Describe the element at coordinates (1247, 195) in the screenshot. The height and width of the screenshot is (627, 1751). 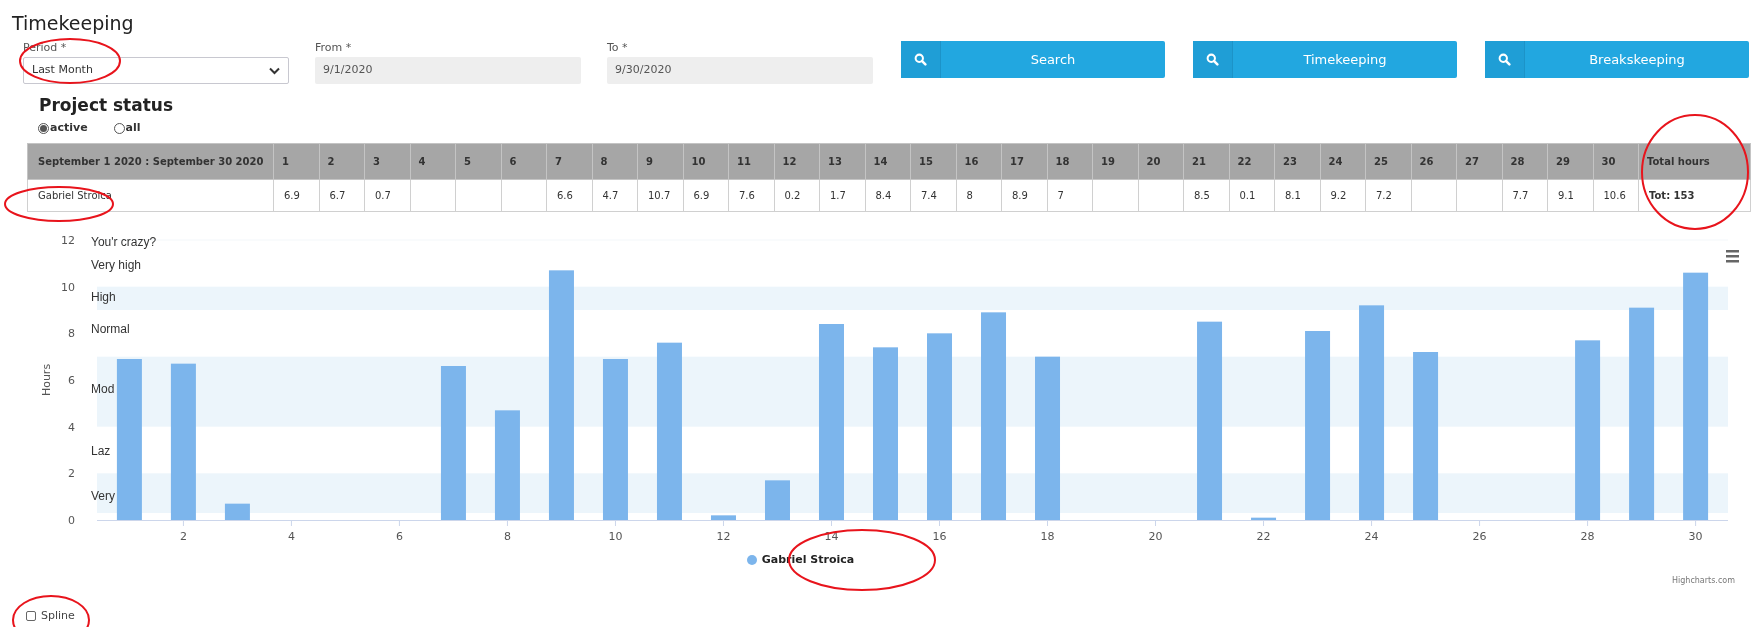
I see `table-cell: 0.1` at that location.